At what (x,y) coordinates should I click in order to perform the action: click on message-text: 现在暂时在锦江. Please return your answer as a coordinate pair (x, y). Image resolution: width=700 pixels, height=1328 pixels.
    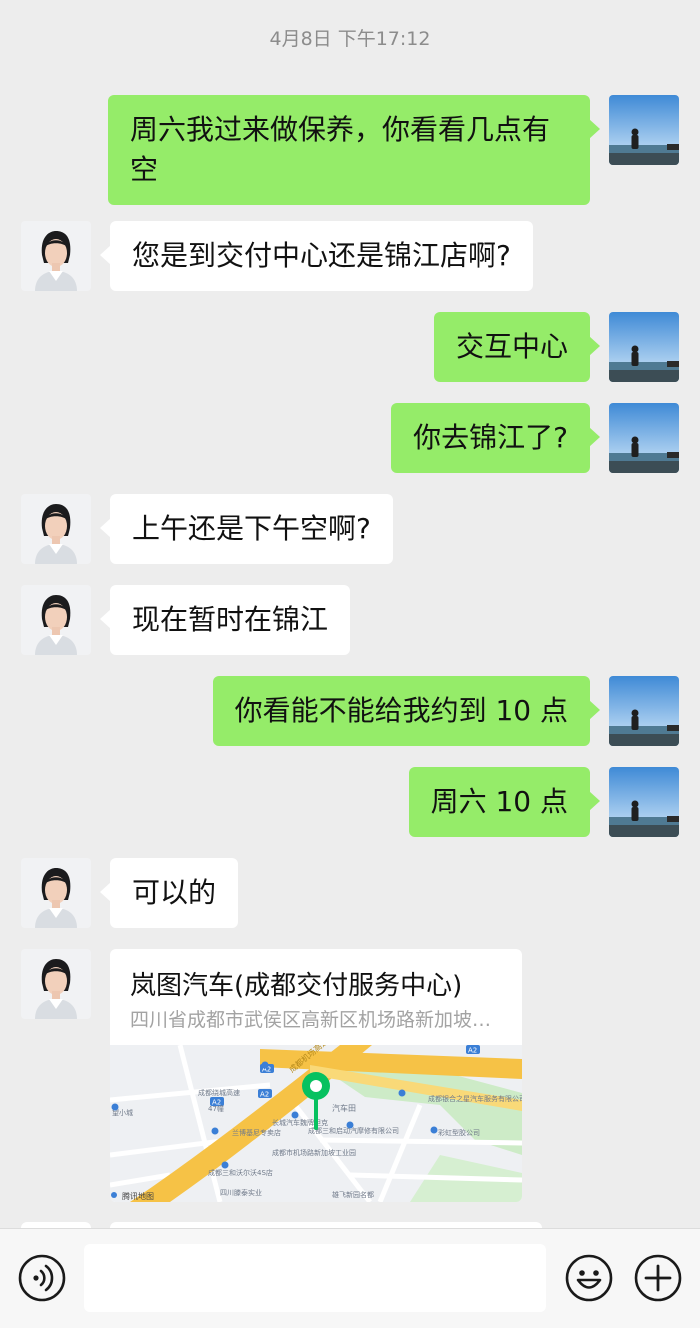
    Looking at the image, I should click on (230, 619).